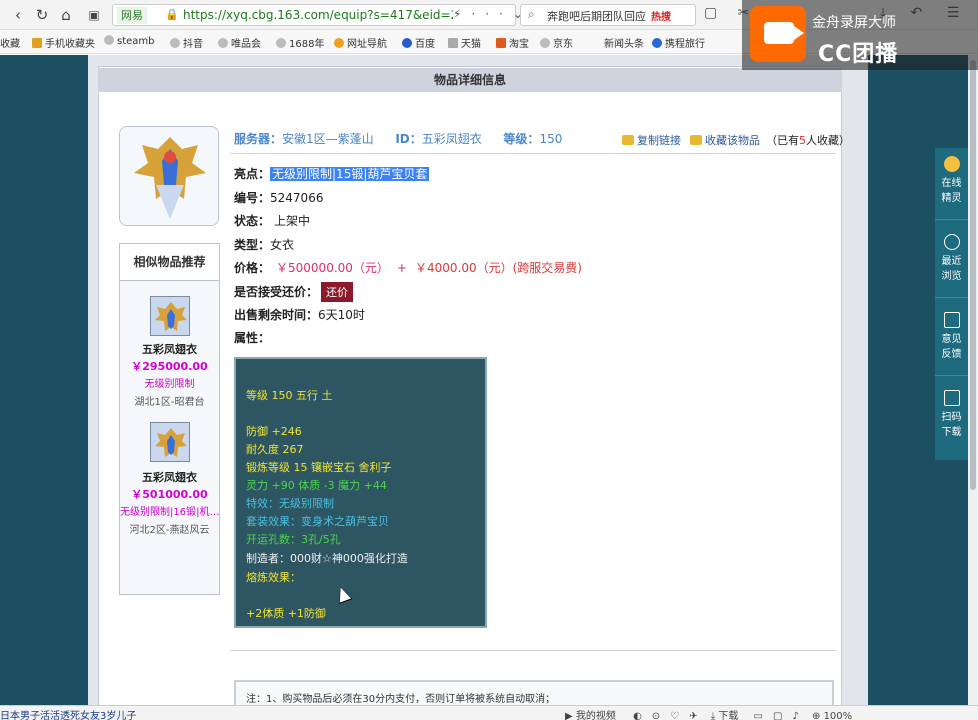 The image size is (978, 720). What do you see at coordinates (10, 42) in the screenshot?
I see `bookmark-item: 收藏` at bounding box center [10, 42].